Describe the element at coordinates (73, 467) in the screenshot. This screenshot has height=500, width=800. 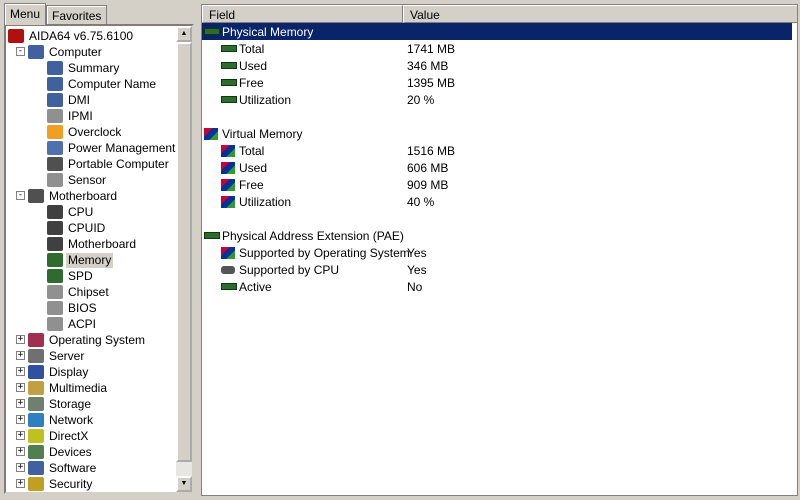
I see `tree-item-label: Software` at that location.